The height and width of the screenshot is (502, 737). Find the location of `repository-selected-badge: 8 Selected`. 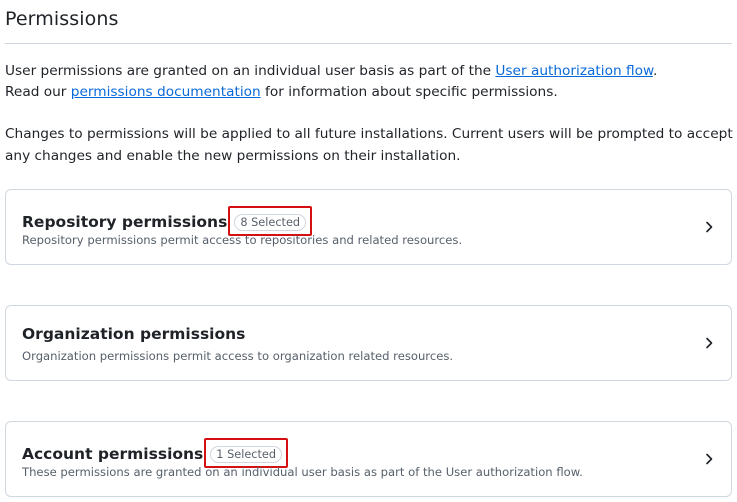

repository-selected-badge: 8 Selected is located at coordinates (270, 222).